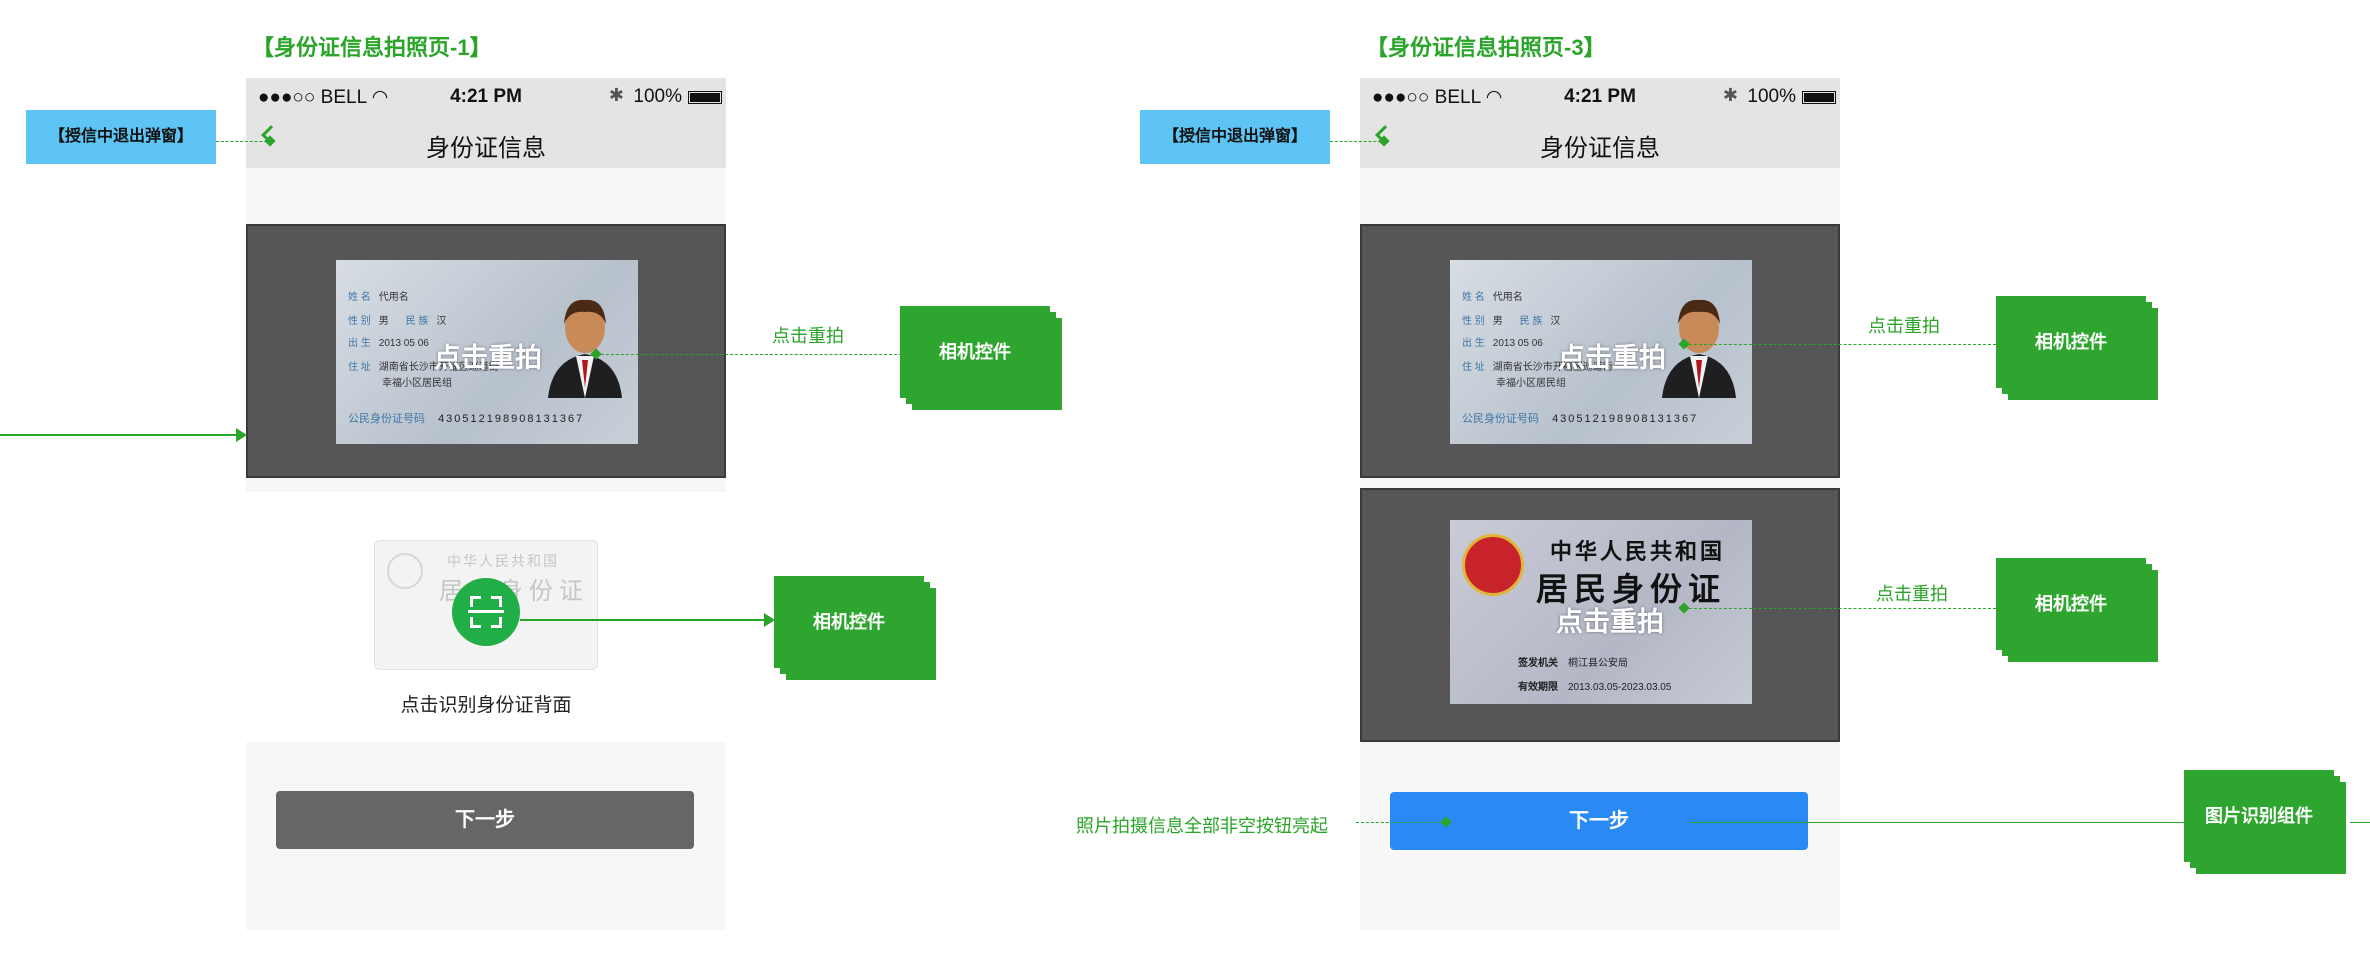 The height and width of the screenshot is (954, 2370). I want to click on image-recognition-note: 图片识别组件, so click(2267, 822).